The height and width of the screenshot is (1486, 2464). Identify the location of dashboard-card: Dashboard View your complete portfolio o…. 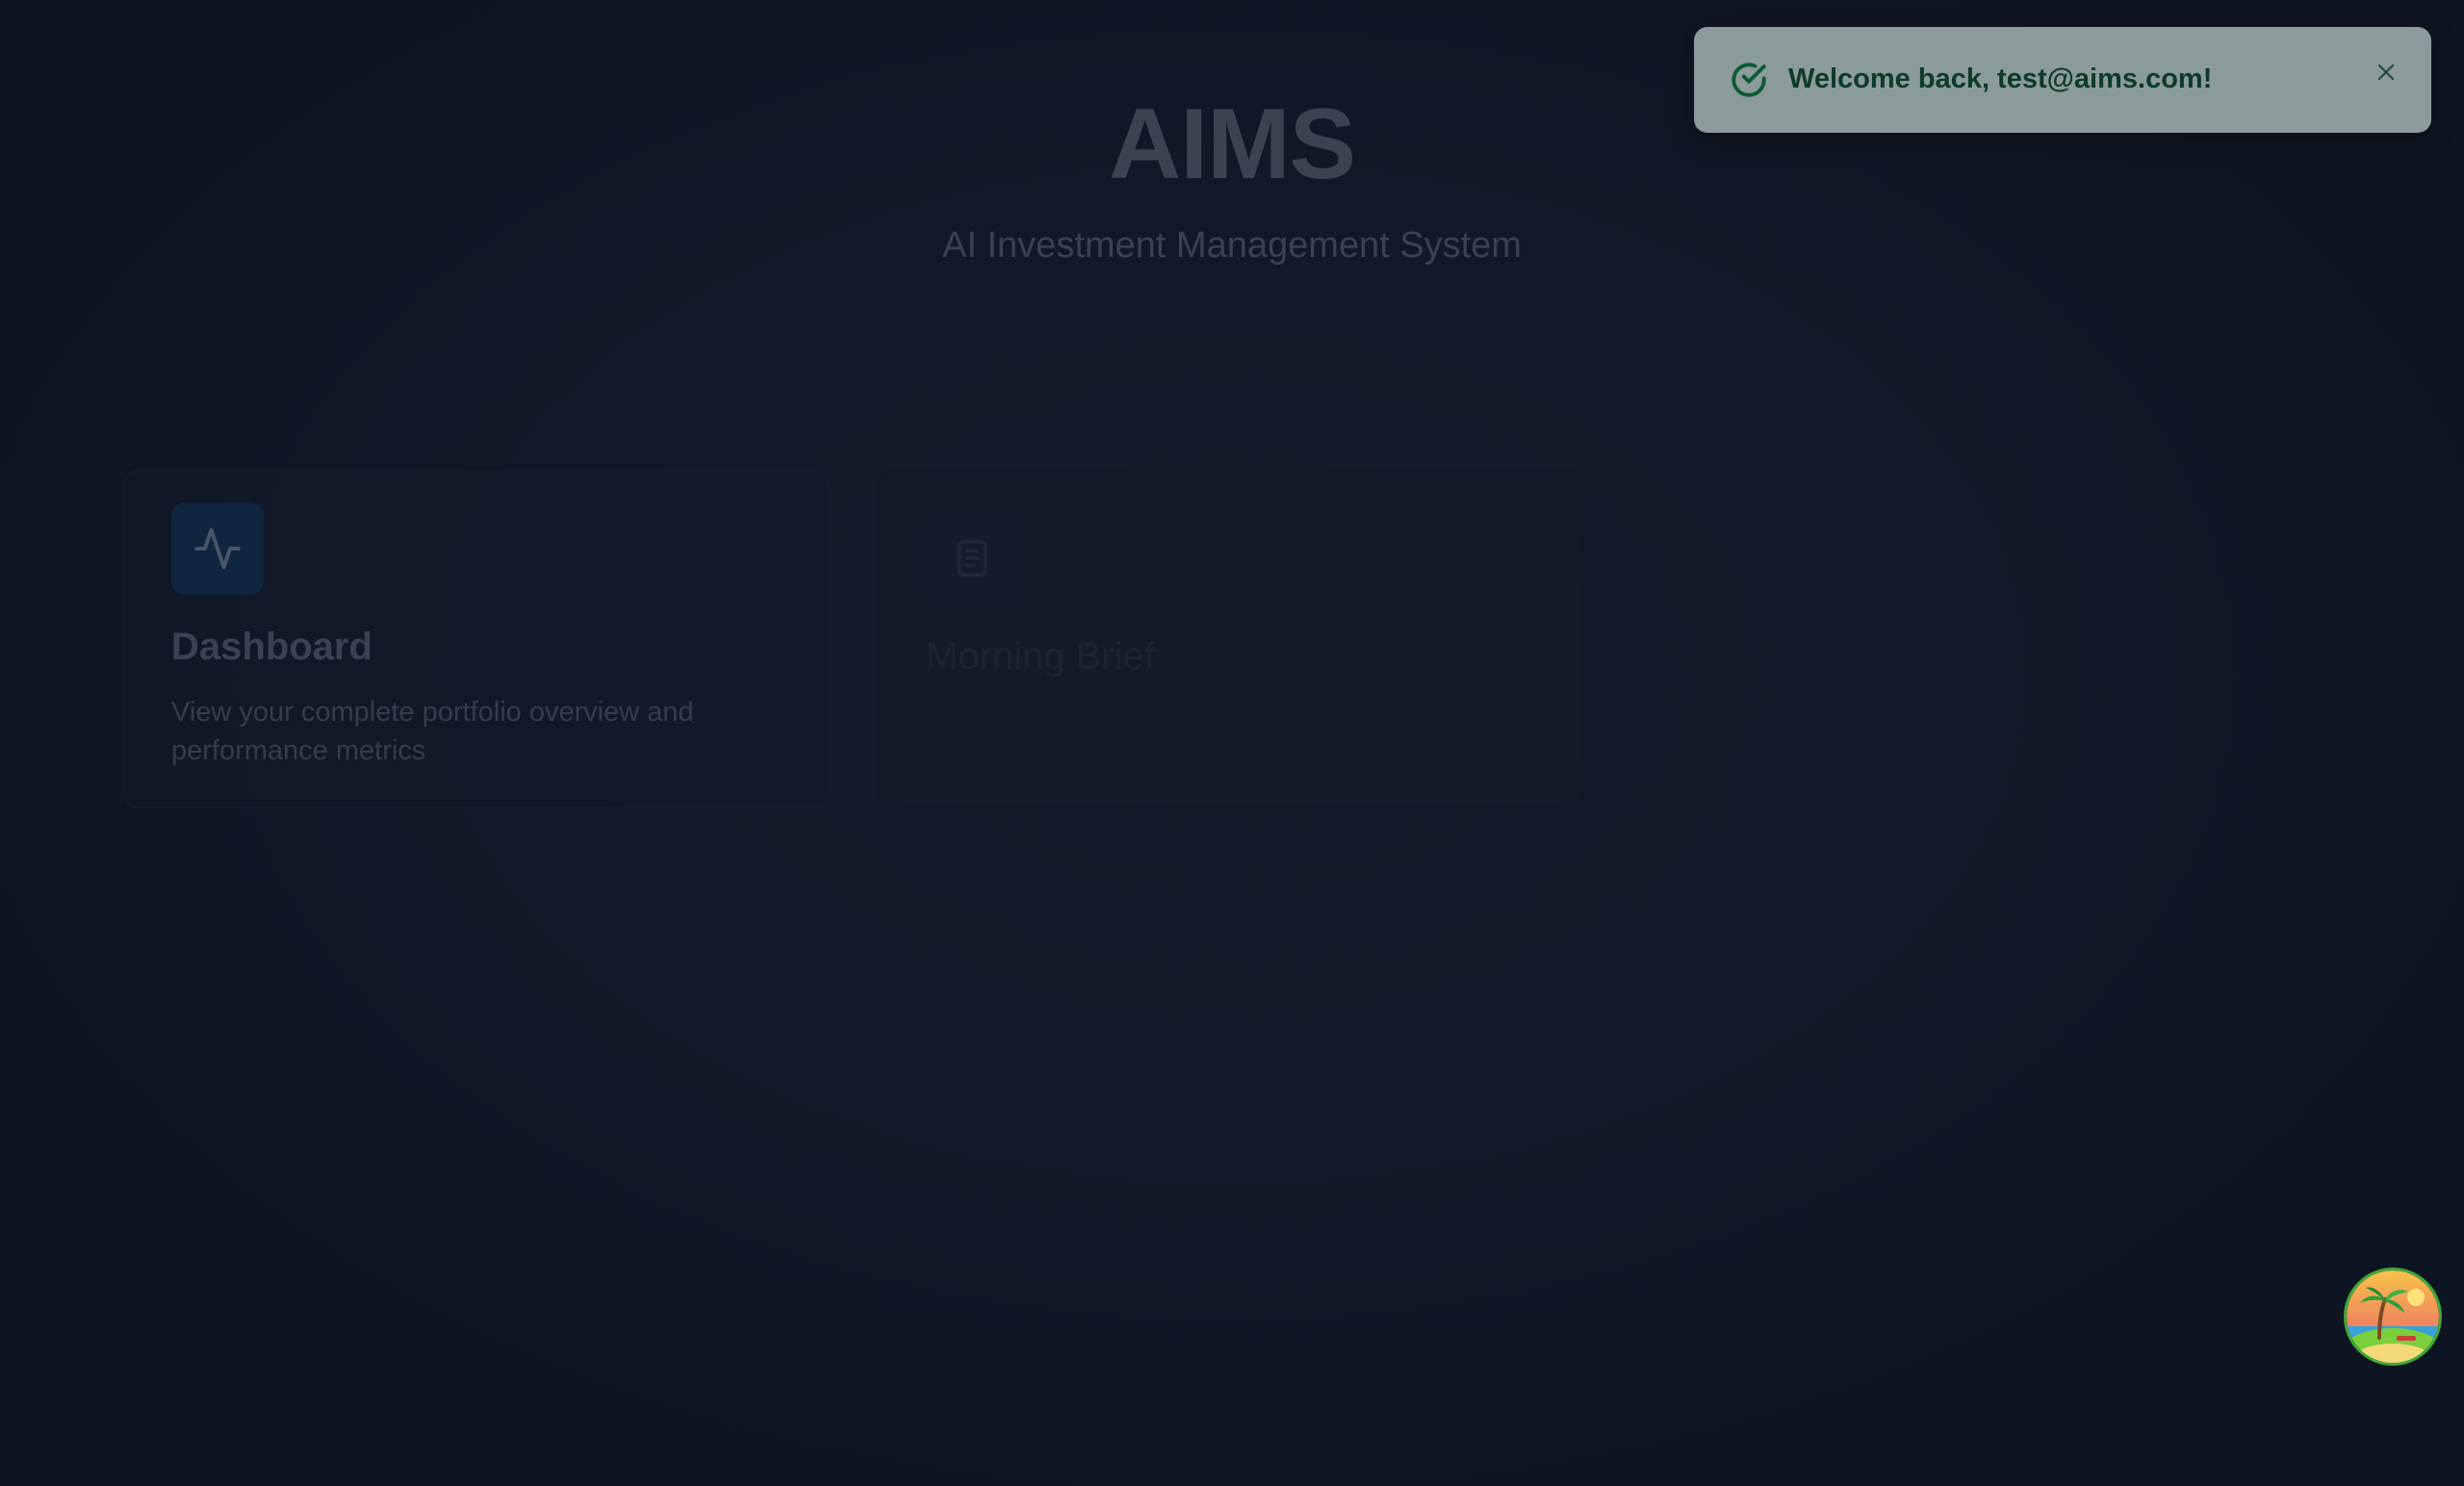
(476, 639).